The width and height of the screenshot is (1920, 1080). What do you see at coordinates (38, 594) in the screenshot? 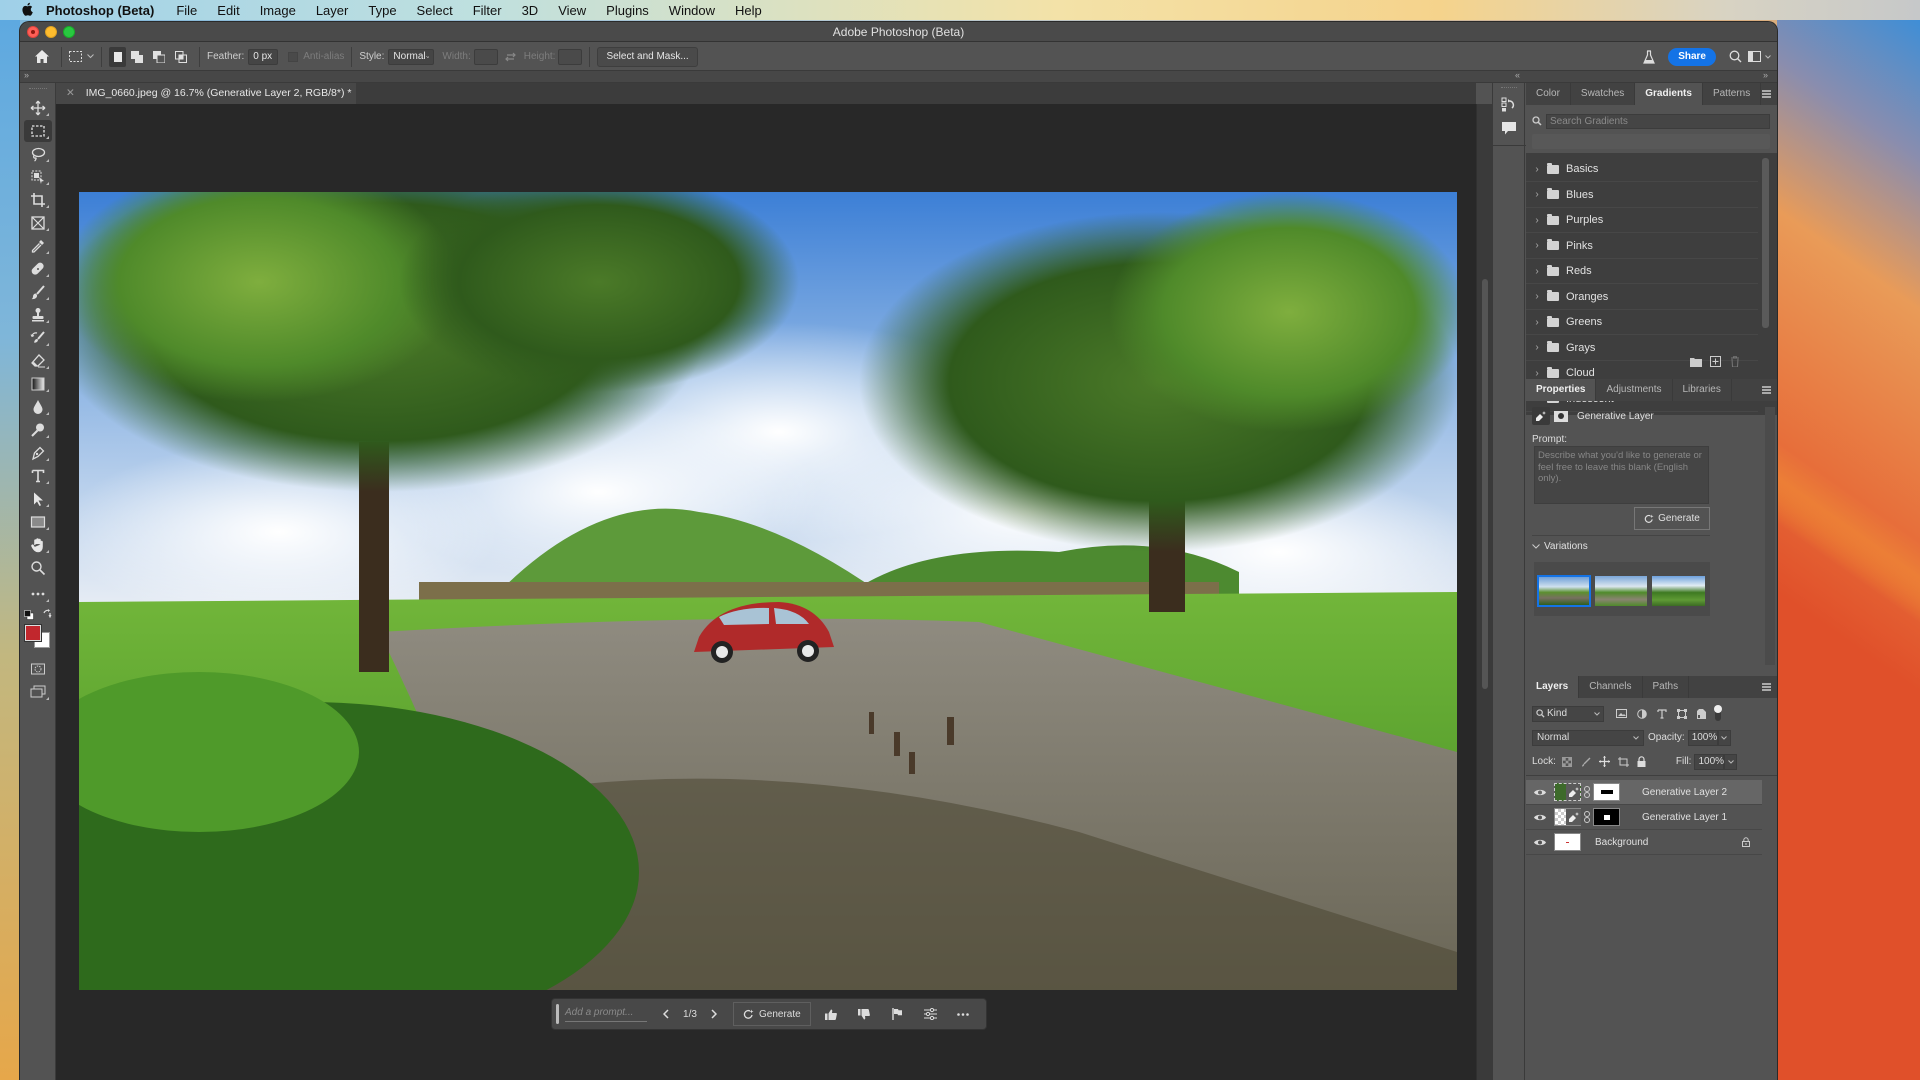
I see `edit-toolbar-button` at bounding box center [38, 594].